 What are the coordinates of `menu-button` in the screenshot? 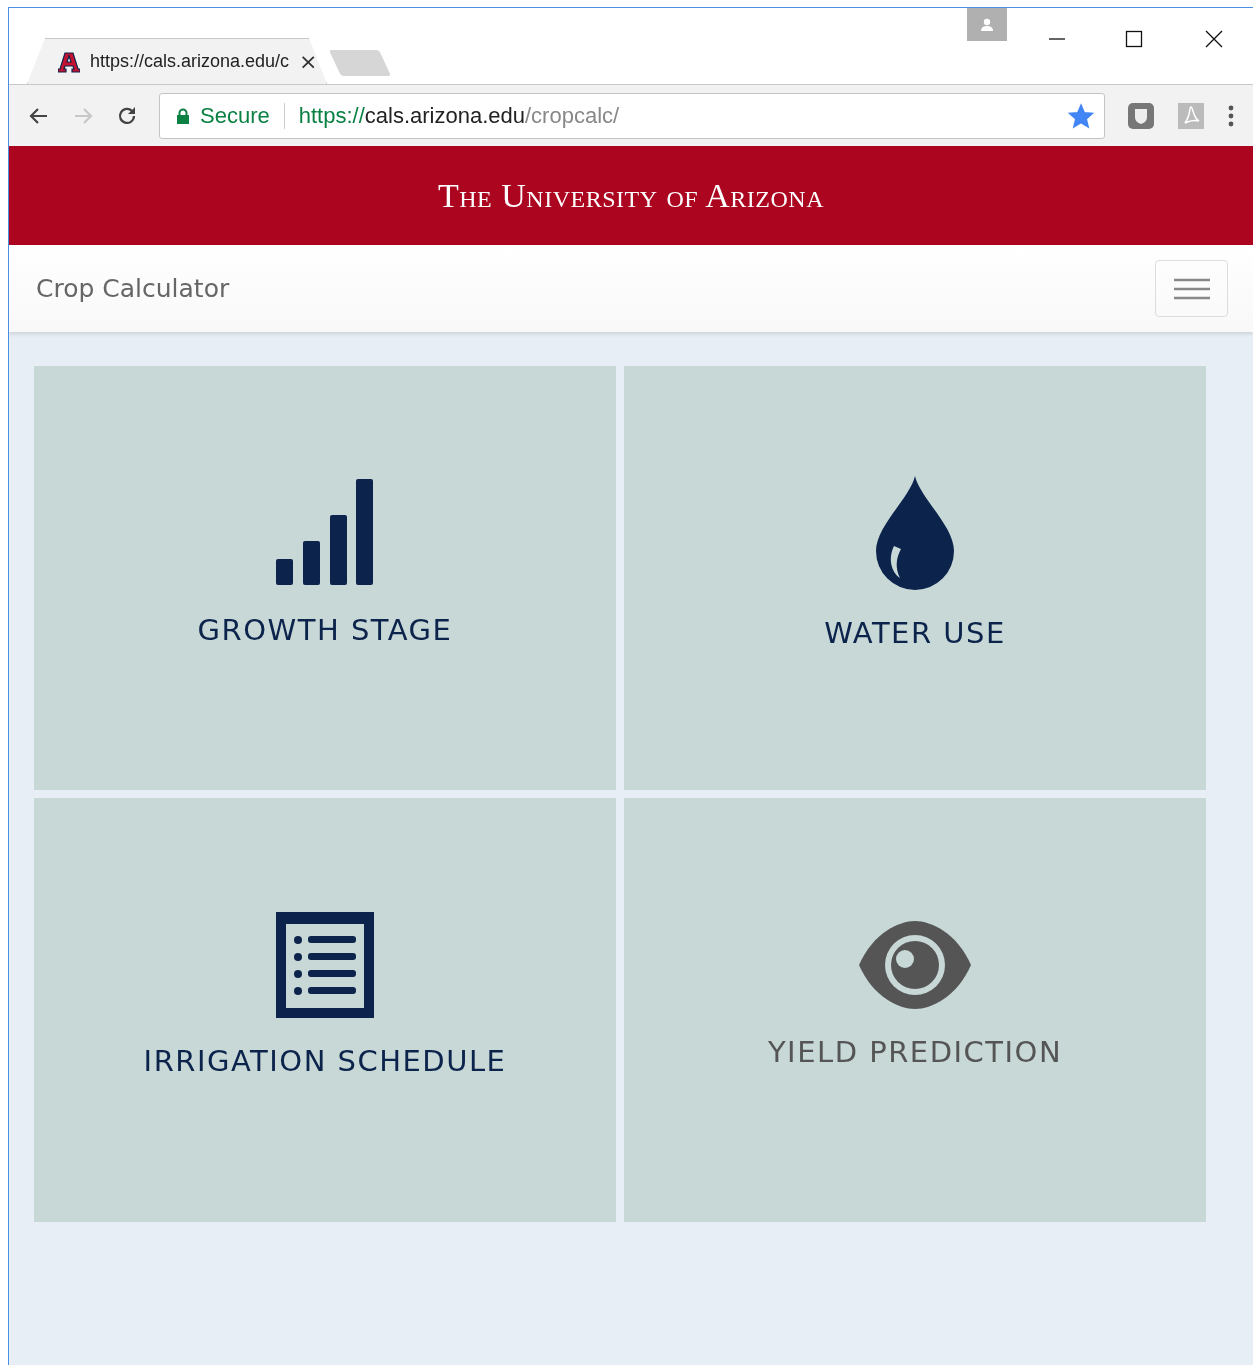 It's located at (1191, 288).